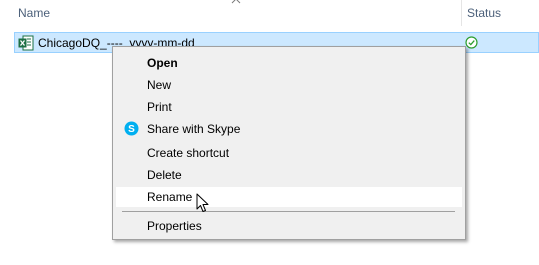 This screenshot has height=265, width=539. I want to click on excel-file-icon, so click(26, 43).